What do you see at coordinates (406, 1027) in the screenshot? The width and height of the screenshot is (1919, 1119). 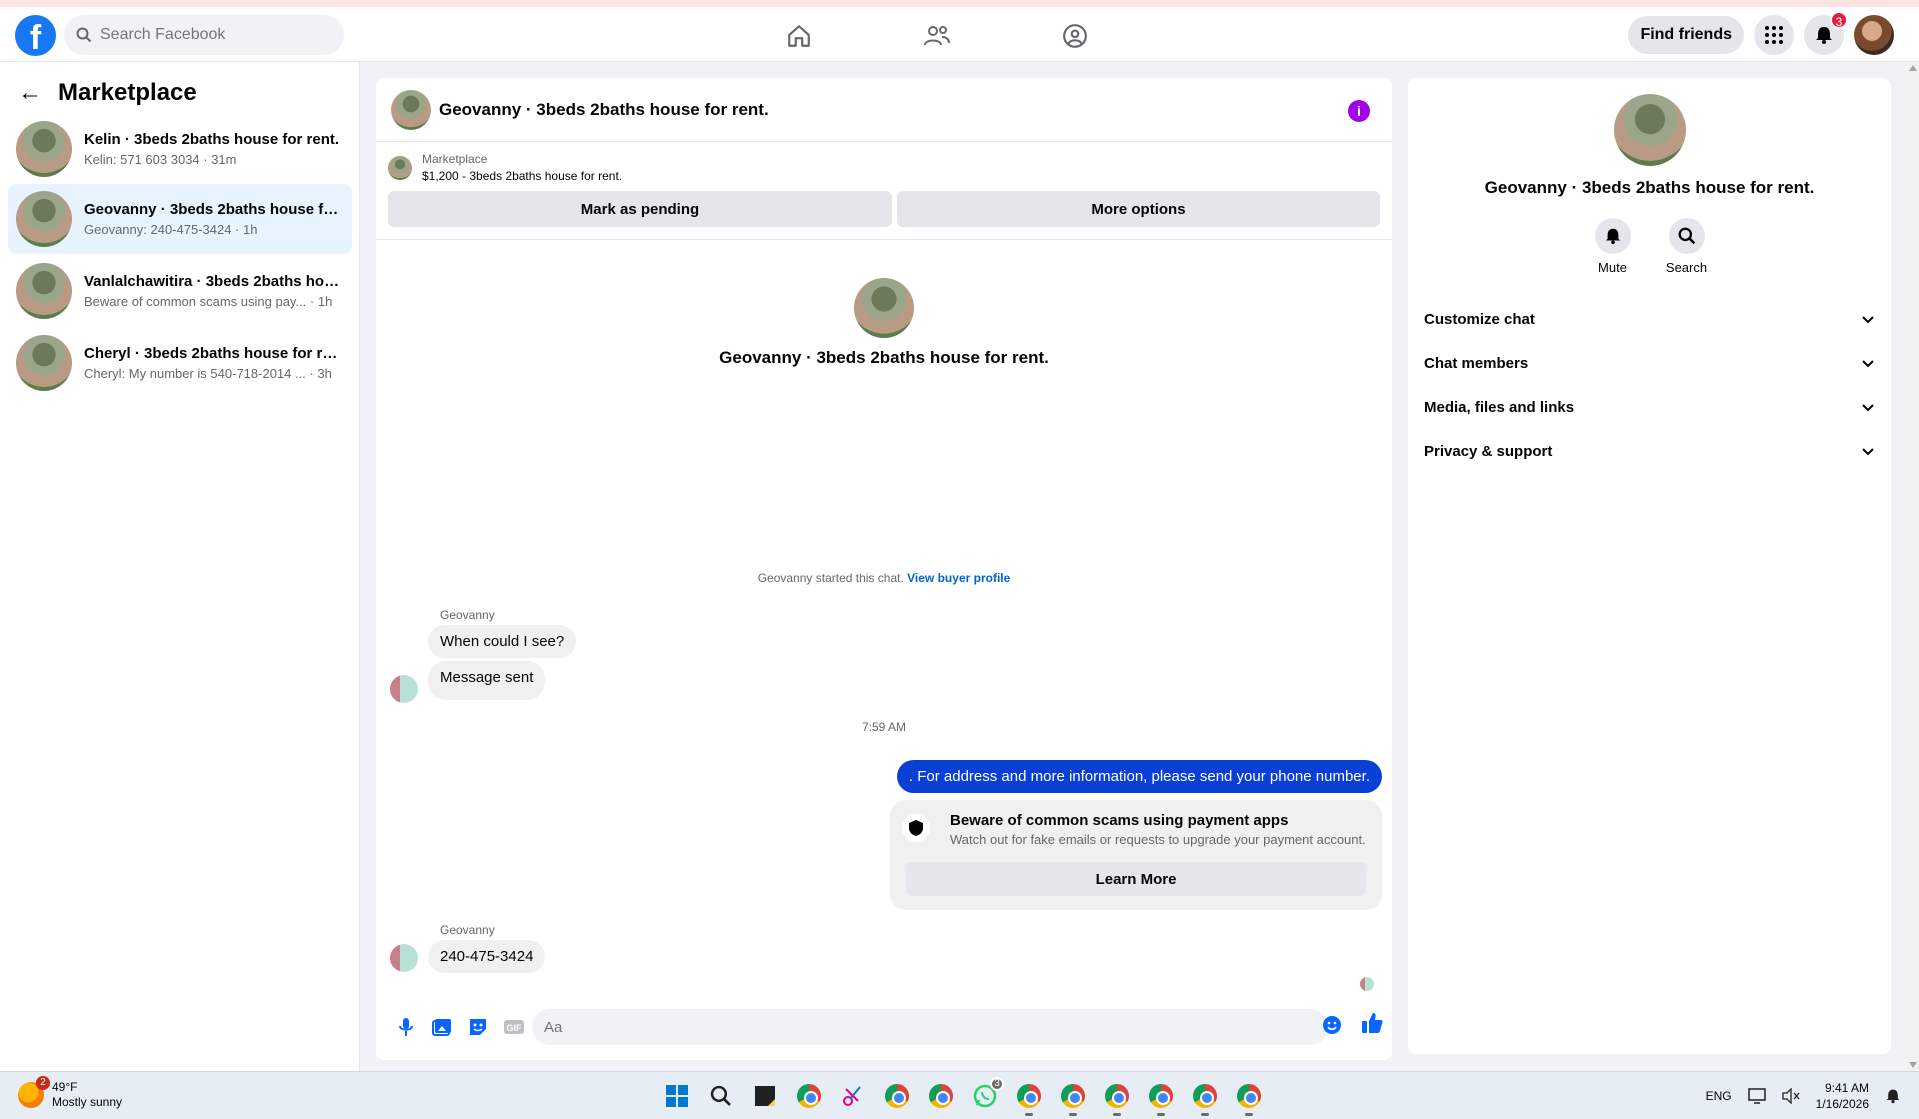 I see `microphone-icon` at bounding box center [406, 1027].